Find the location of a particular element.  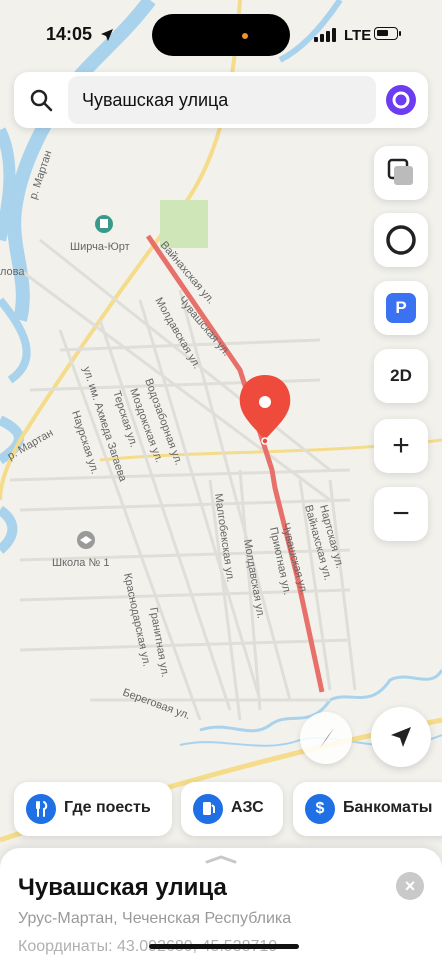

status-bar: 14:05 LTE is located at coordinates (221, 35).